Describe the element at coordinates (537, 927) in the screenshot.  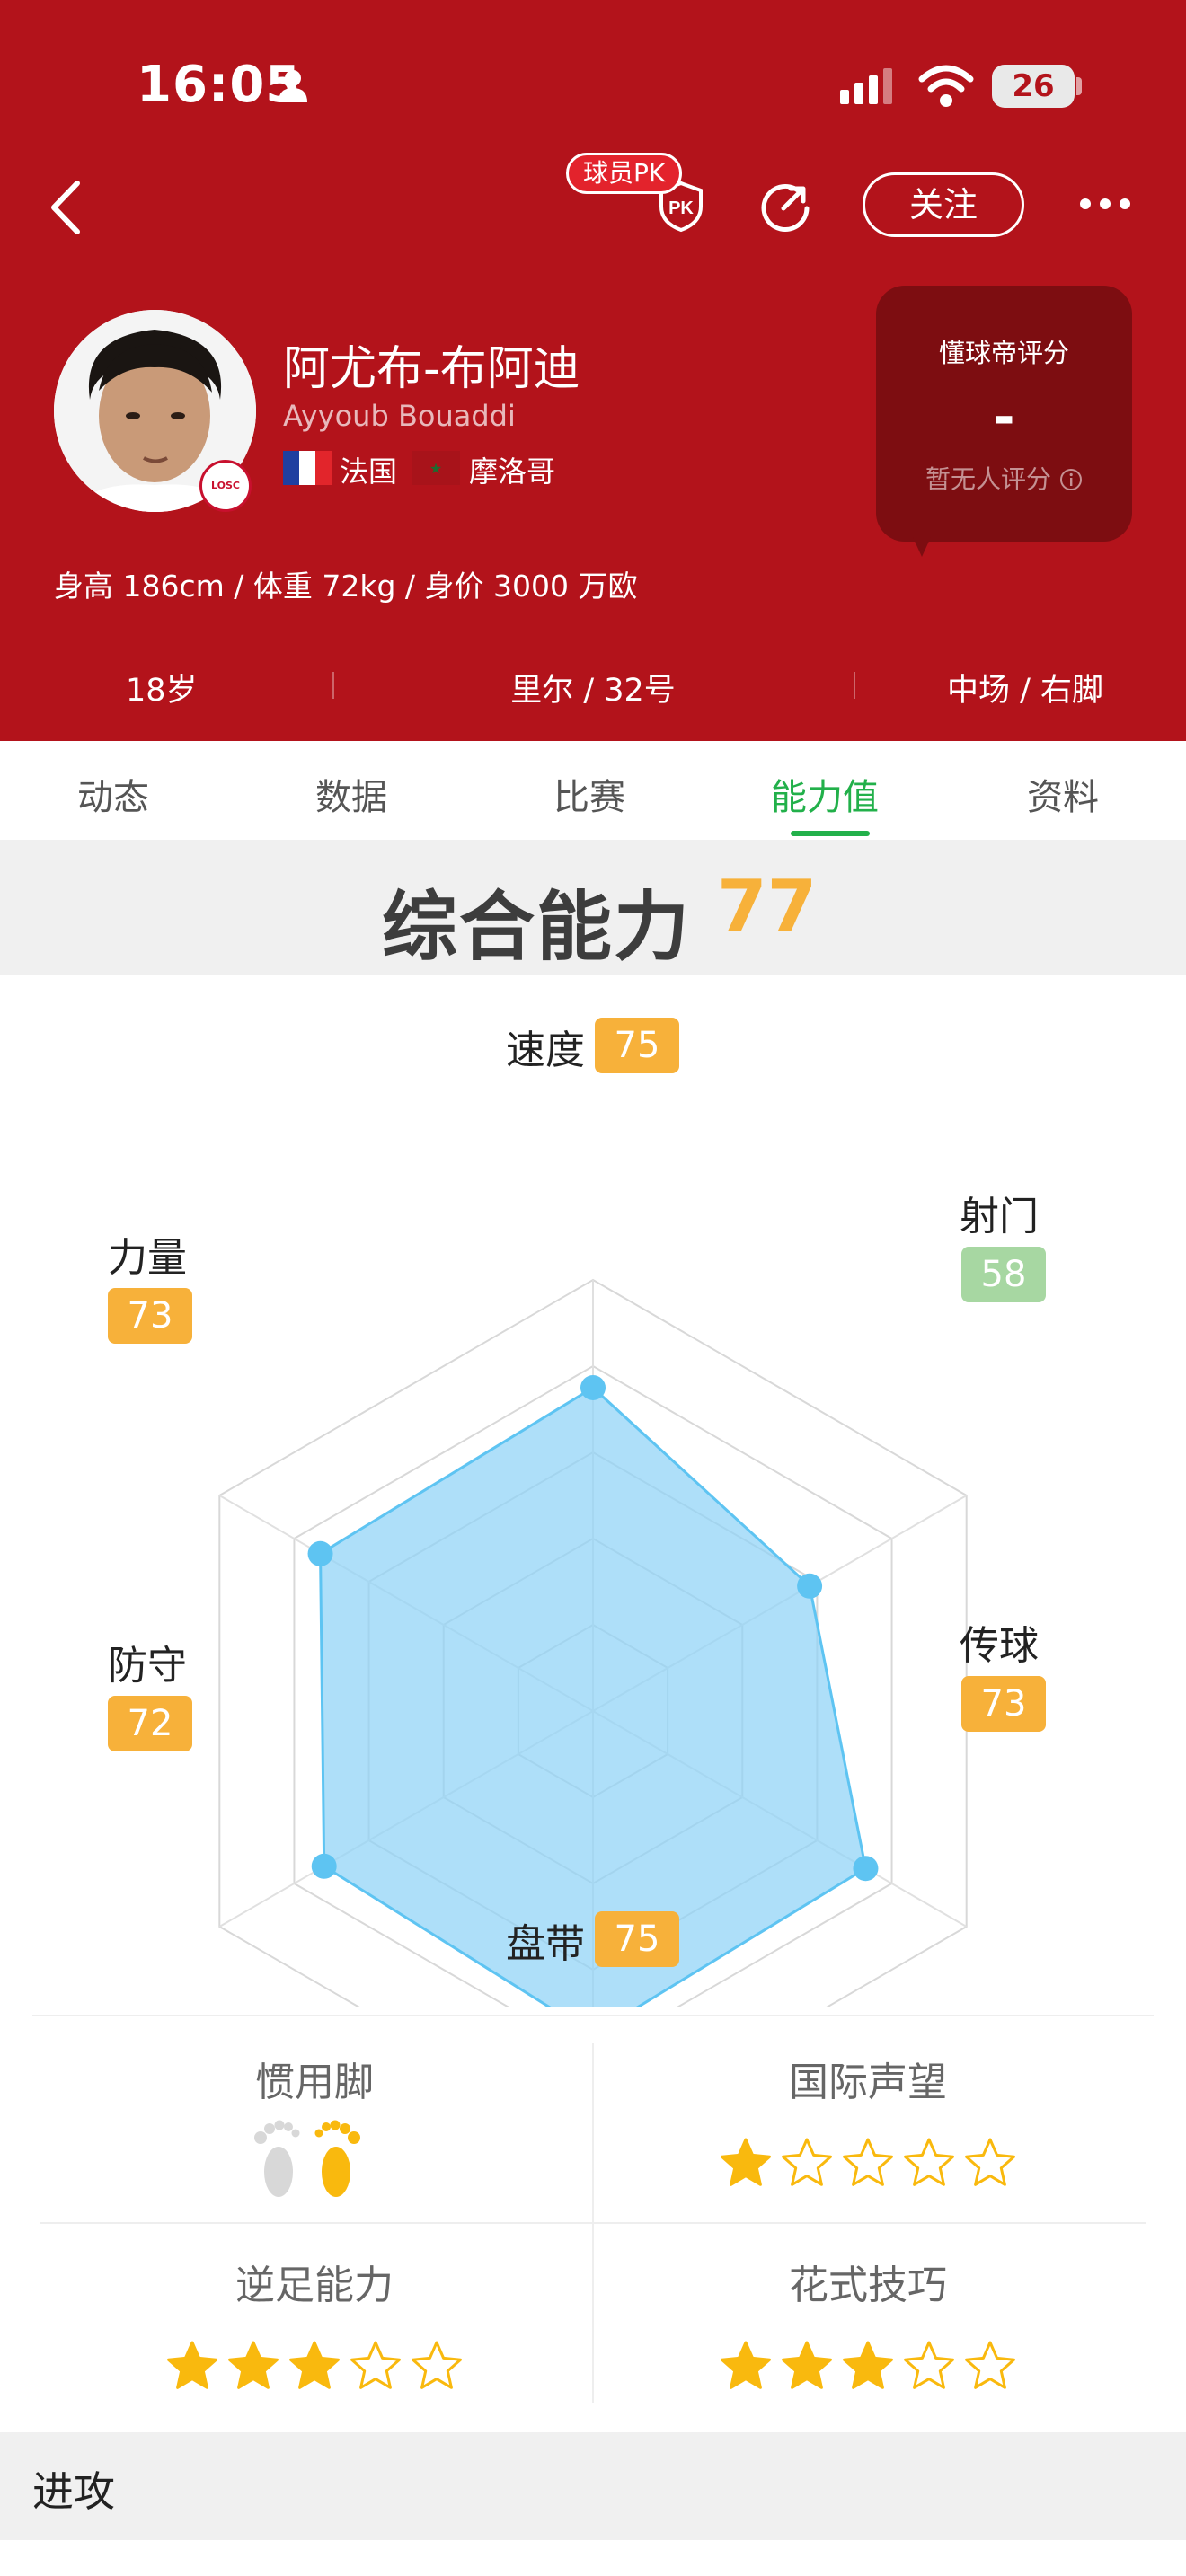
I see `overall-title: 综合能力` at that location.